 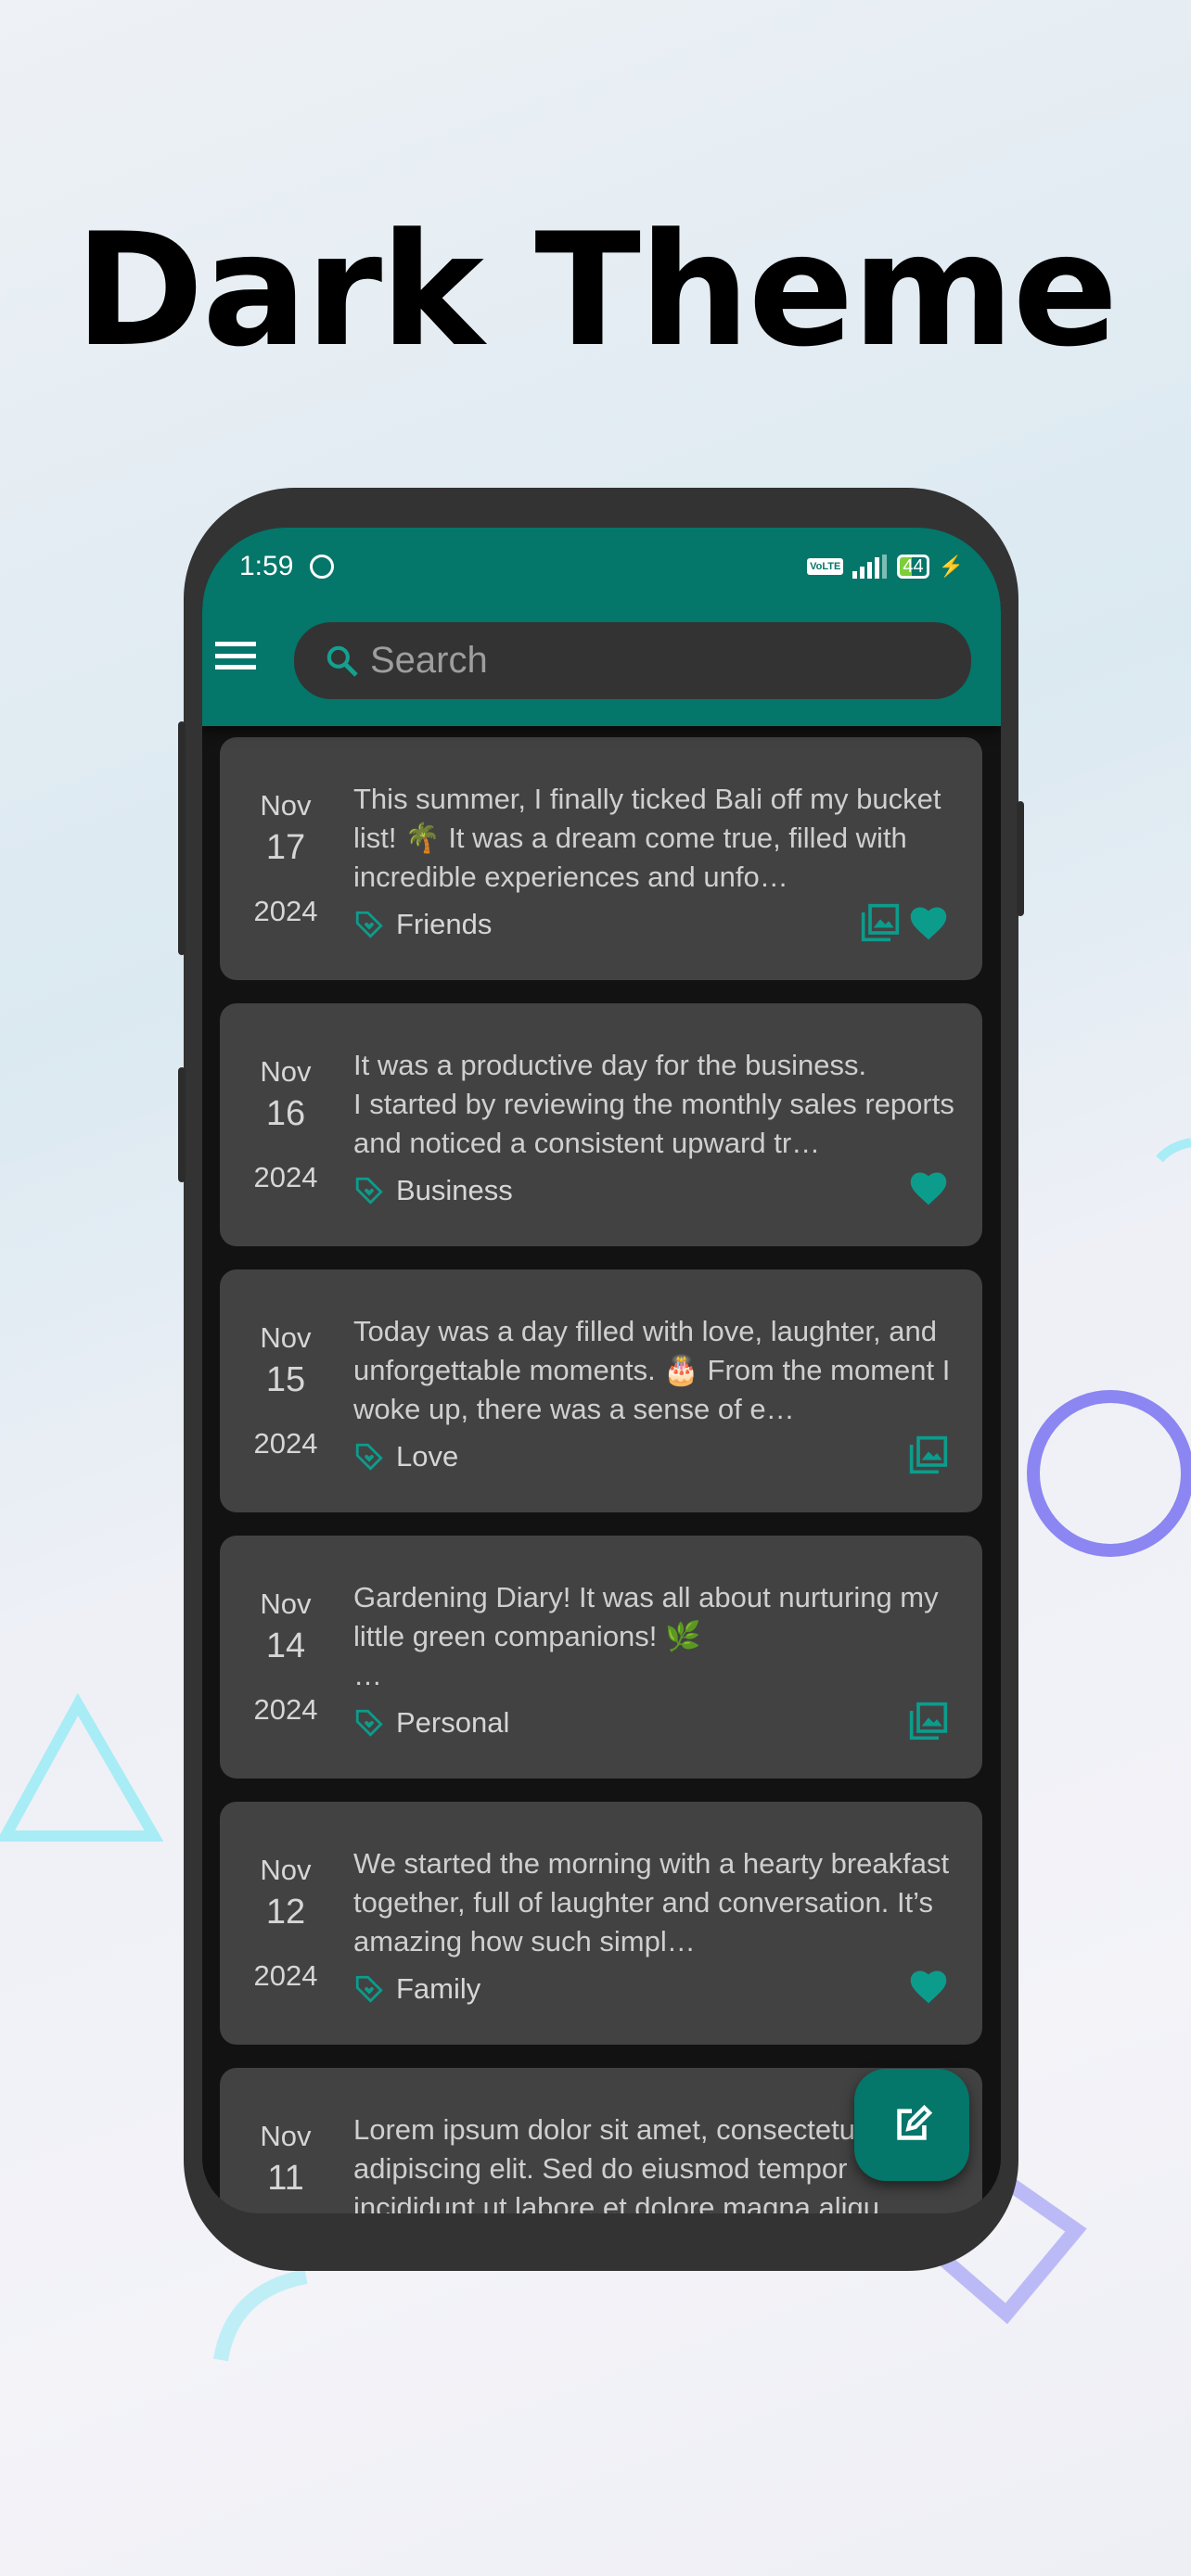 I want to click on entry-tag: Friends, so click(x=423, y=924).